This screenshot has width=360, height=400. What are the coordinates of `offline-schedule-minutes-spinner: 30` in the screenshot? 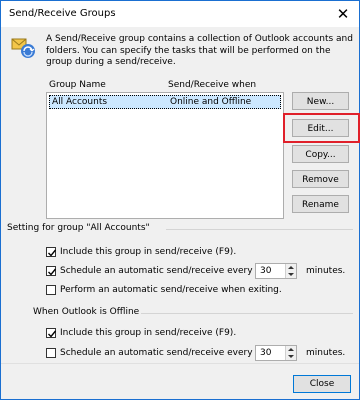 It's located at (276, 353).